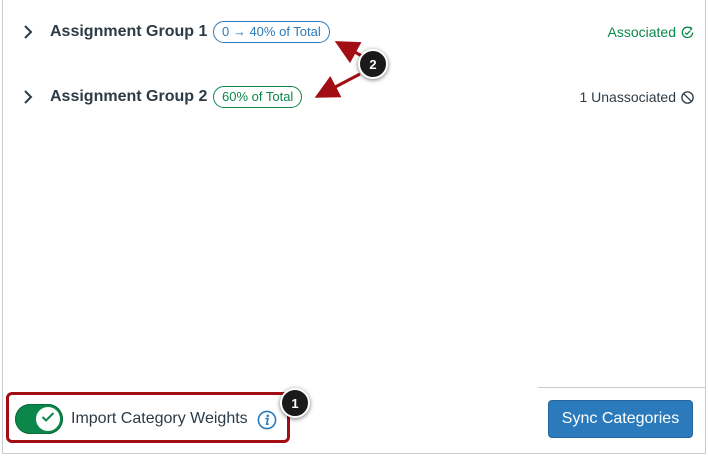  What do you see at coordinates (295, 403) in the screenshot?
I see `callout-badge: 1` at bounding box center [295, 403].